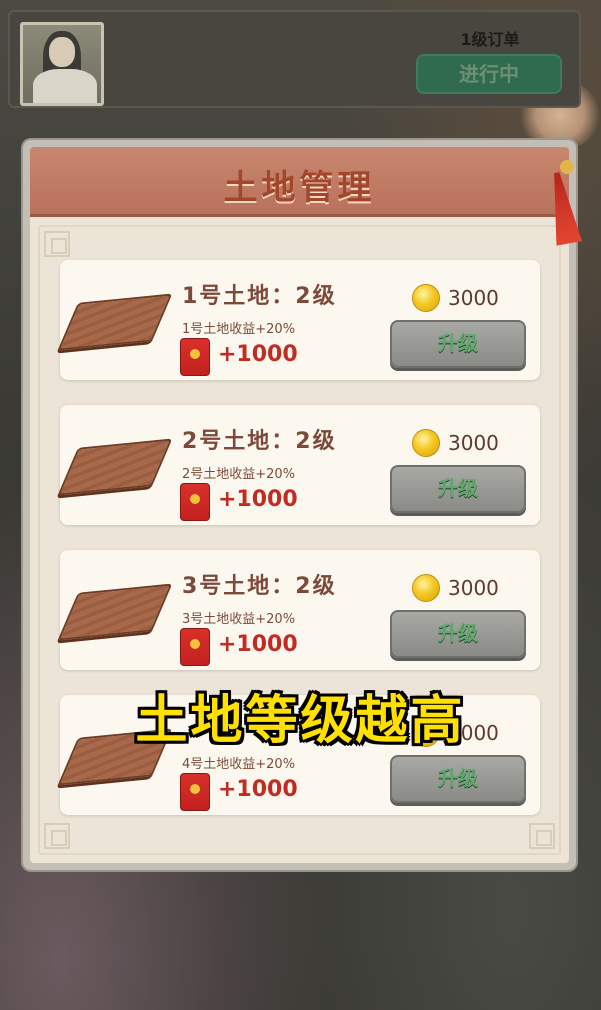  What do you see at coordinates (567, 167) in the screenshot?
I see `tassel-knot-icon` at bounding box center [567, 167].